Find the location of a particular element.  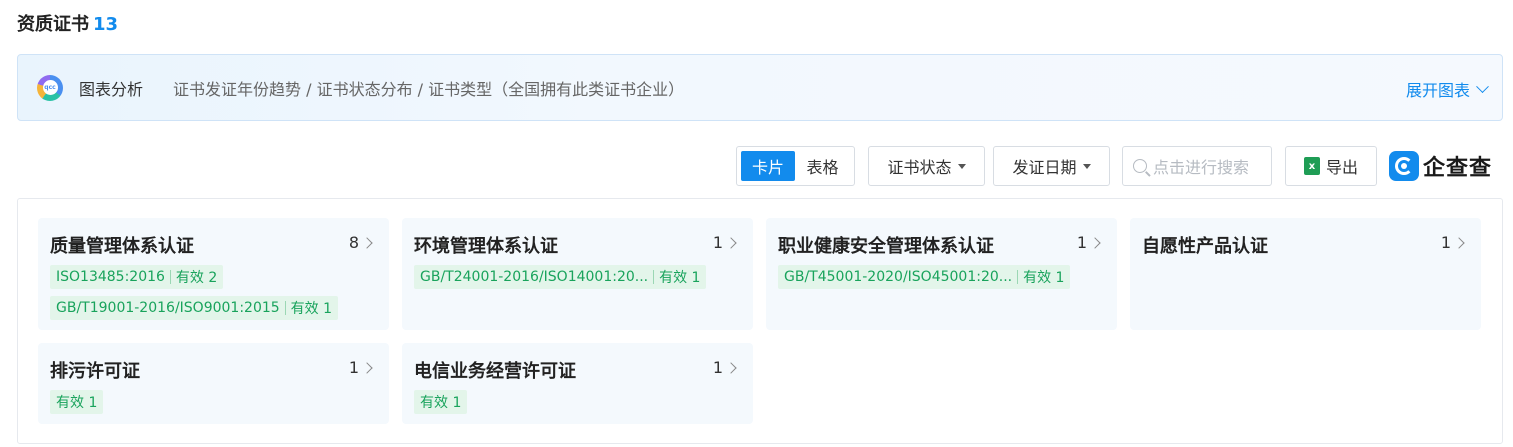

certificate-tag: GB/T24001-2016/ISO14001:20... 有效 1 is located at coordinates (560, 277).